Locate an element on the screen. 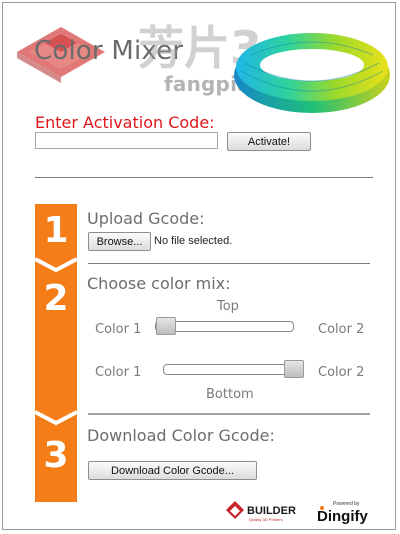 This screenshot has width=400, height=534. dingify-logo-text: Dingify is located at coordinates (342, 516).